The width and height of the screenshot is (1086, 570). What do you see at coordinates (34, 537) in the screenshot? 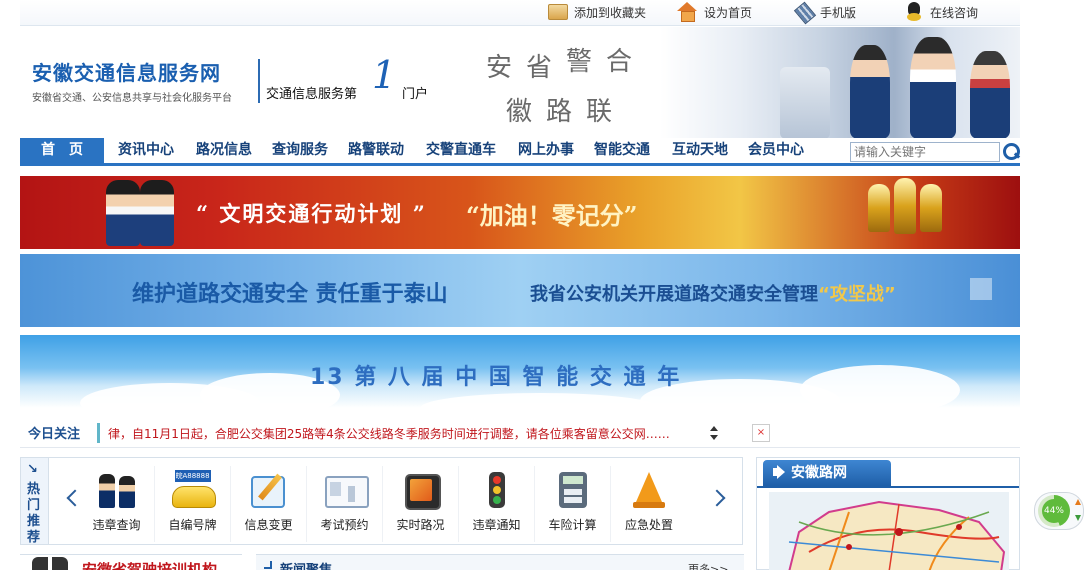
I see `hot-label-char: 荐` at bounding box center [34, 537].